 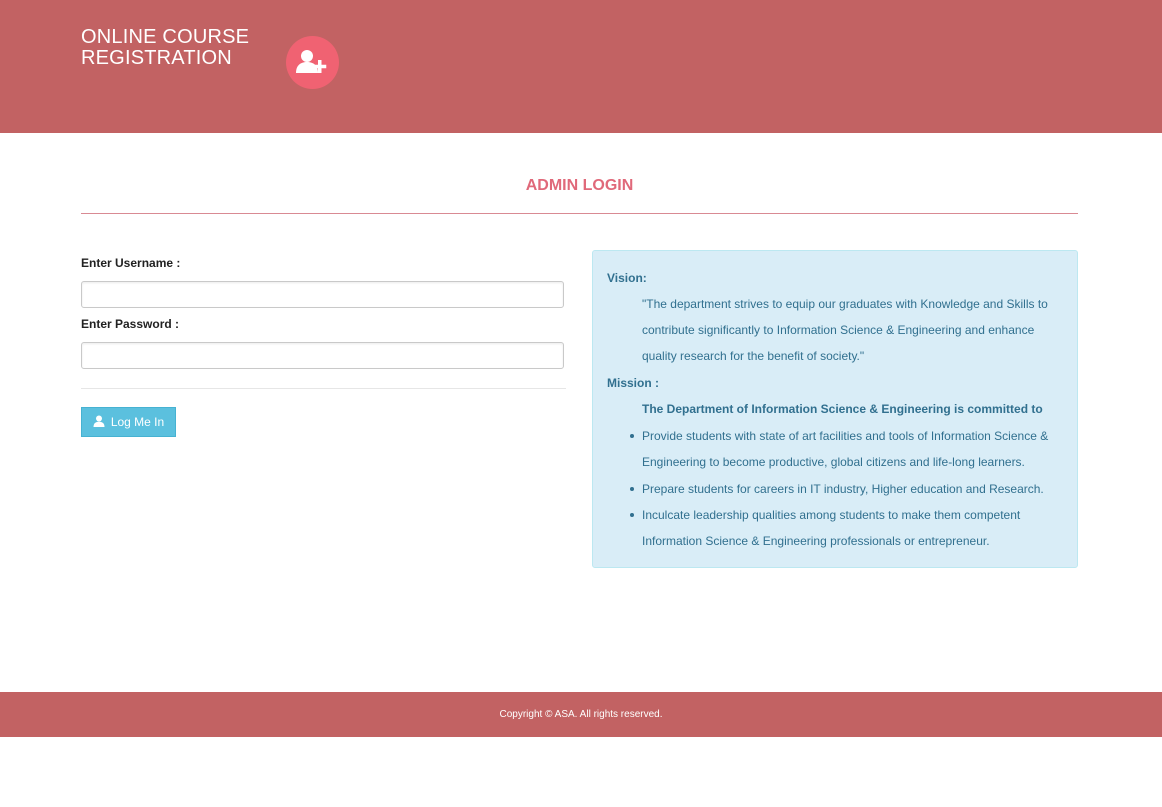 I want to click on password-label: Enter Password :, so click(x=130, y=324).